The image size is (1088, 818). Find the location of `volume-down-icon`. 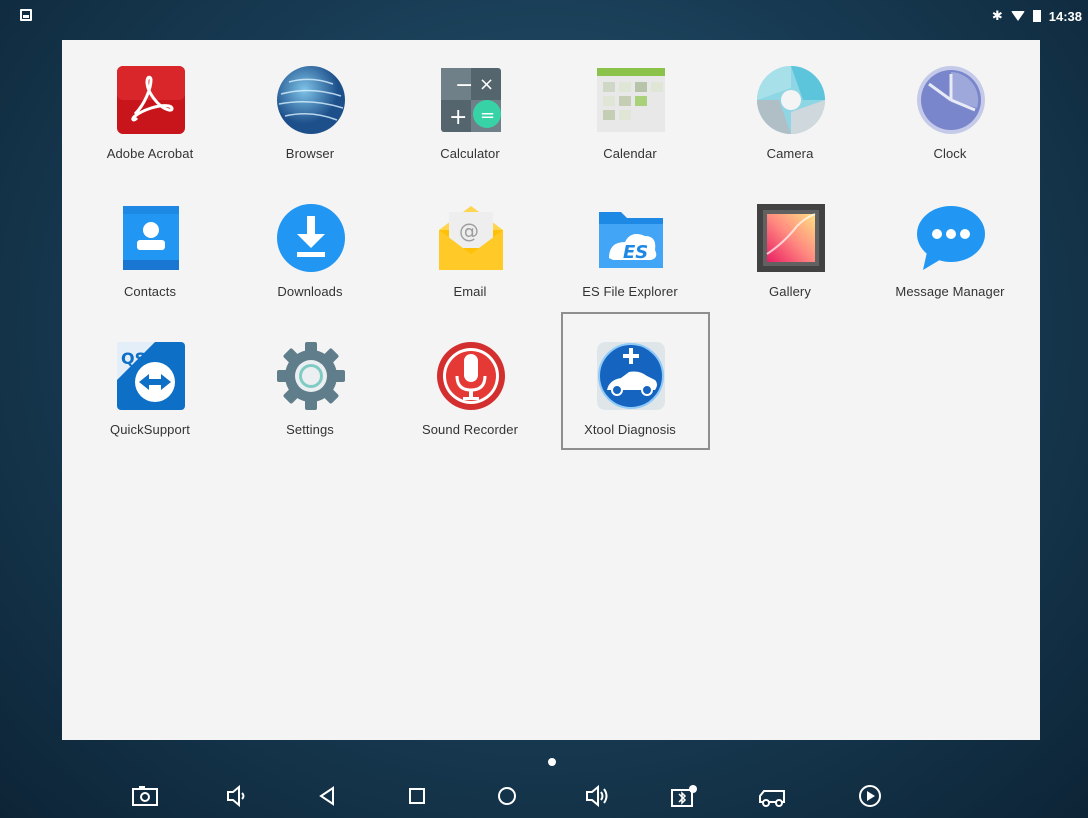

volume-down-icon is located at coordinates (236, 796).